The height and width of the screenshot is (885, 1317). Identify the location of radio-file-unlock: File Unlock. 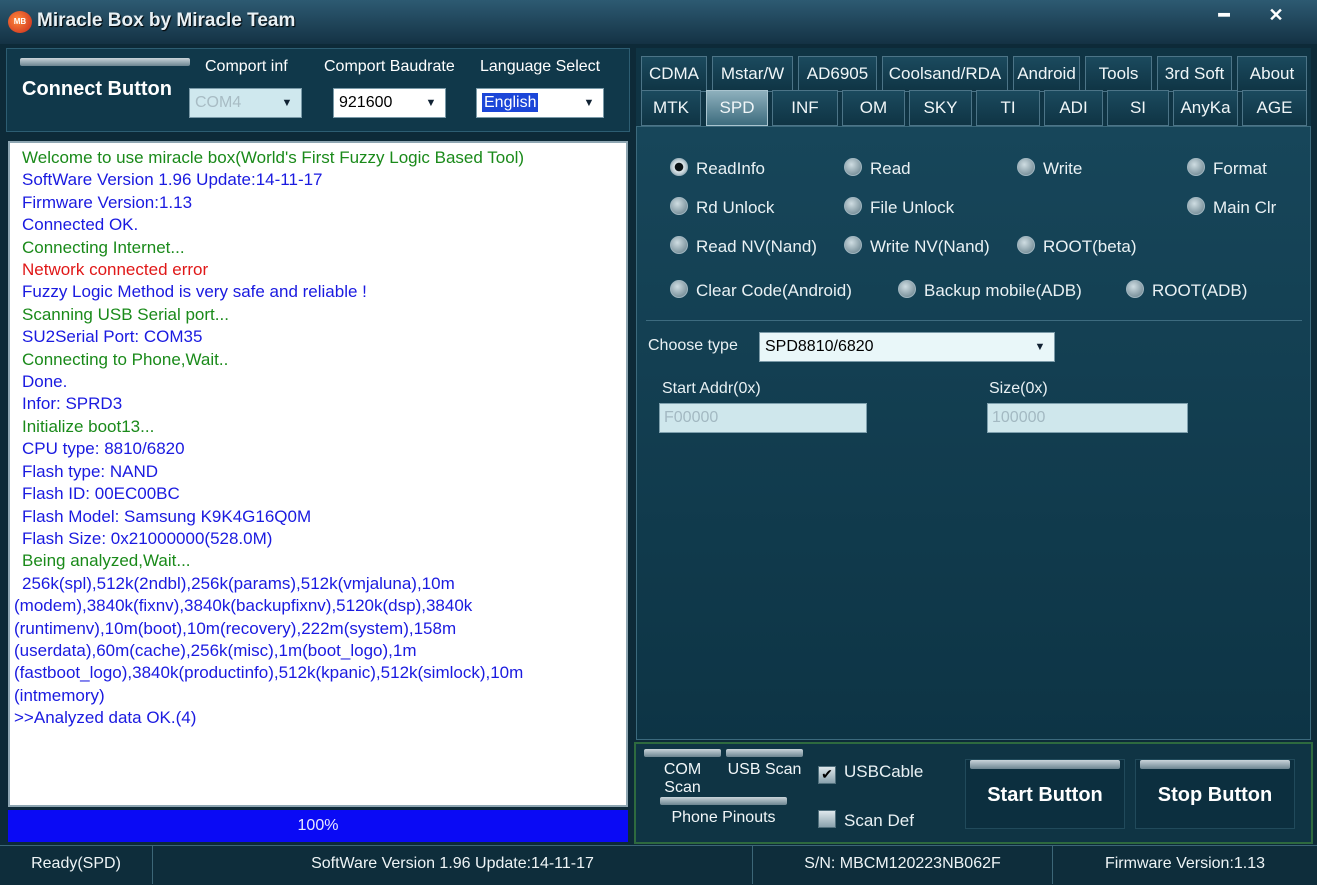
(899, 207).